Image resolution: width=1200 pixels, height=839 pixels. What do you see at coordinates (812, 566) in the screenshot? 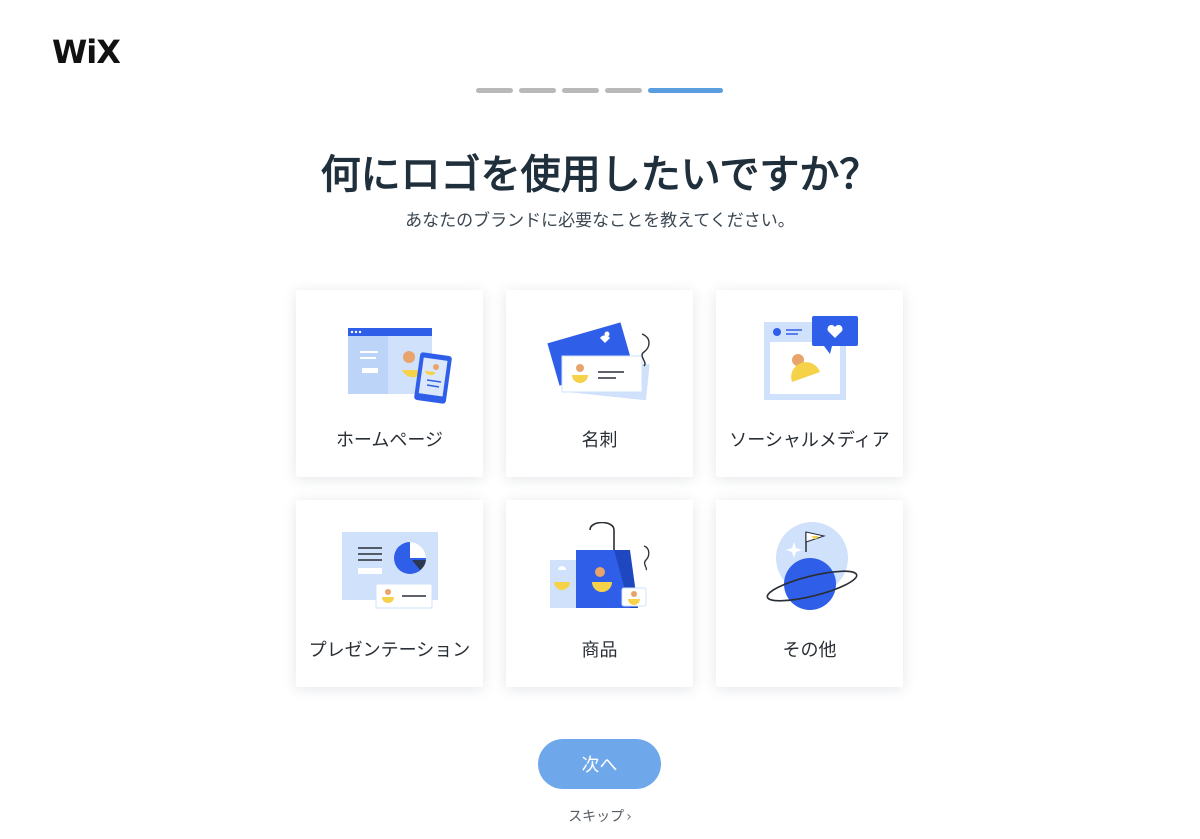
I see `other-planet-icon` at bounding box center [812, 566].